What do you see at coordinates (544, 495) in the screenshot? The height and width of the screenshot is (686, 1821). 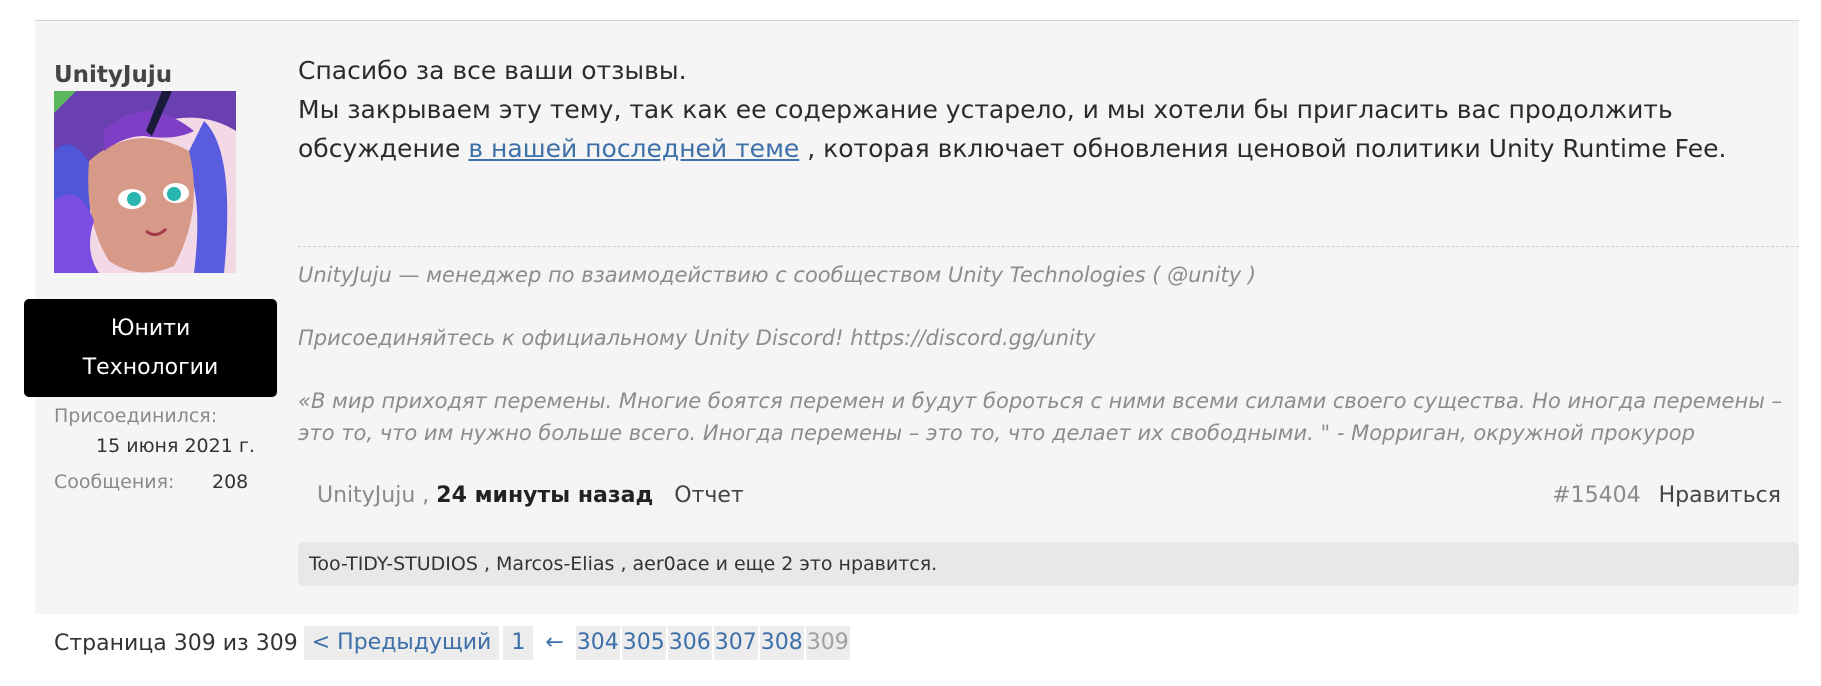 I see `post-time-link: 24 минуты назад` at bounding box center [544, 495].